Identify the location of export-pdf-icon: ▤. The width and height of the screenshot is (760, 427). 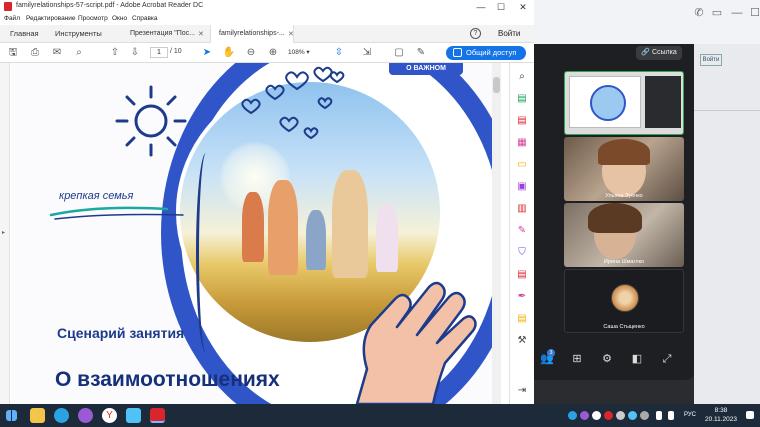
(522, 99).